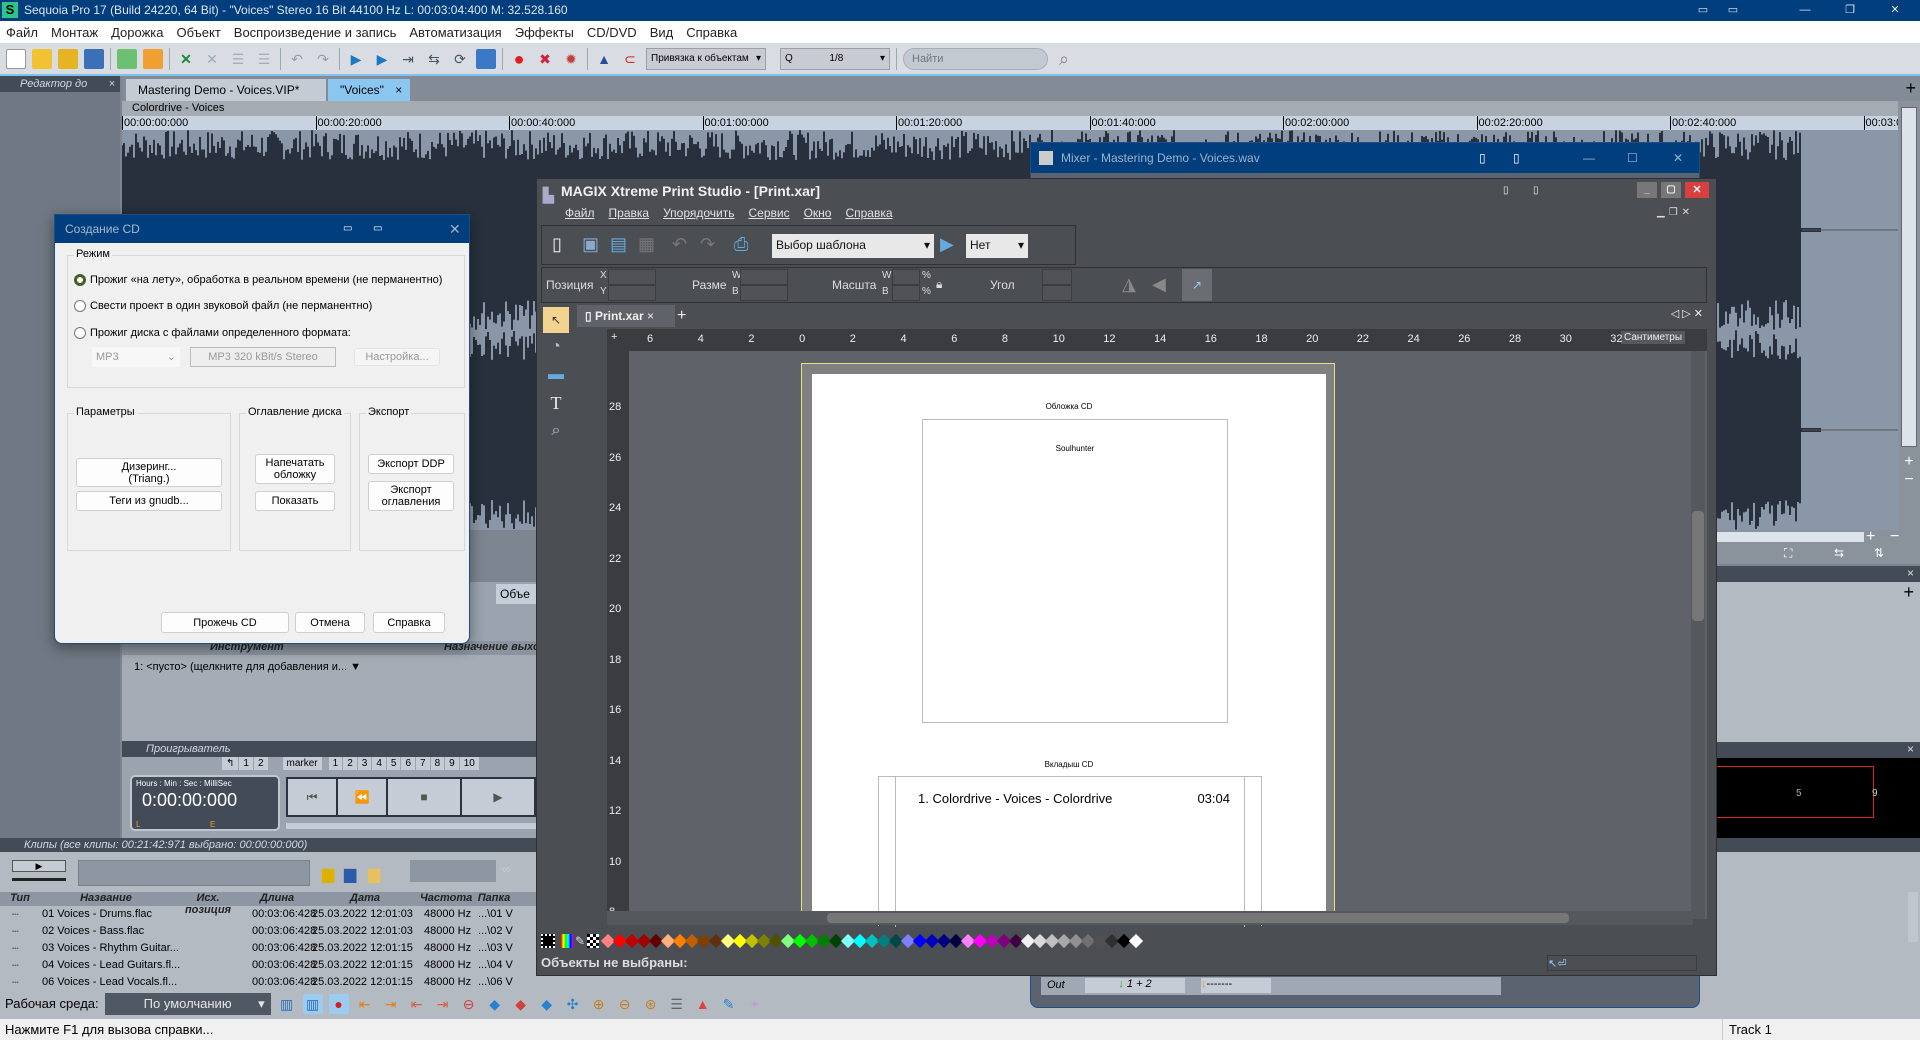  I want to click on delete-icon: ✕, so click(212, 59).